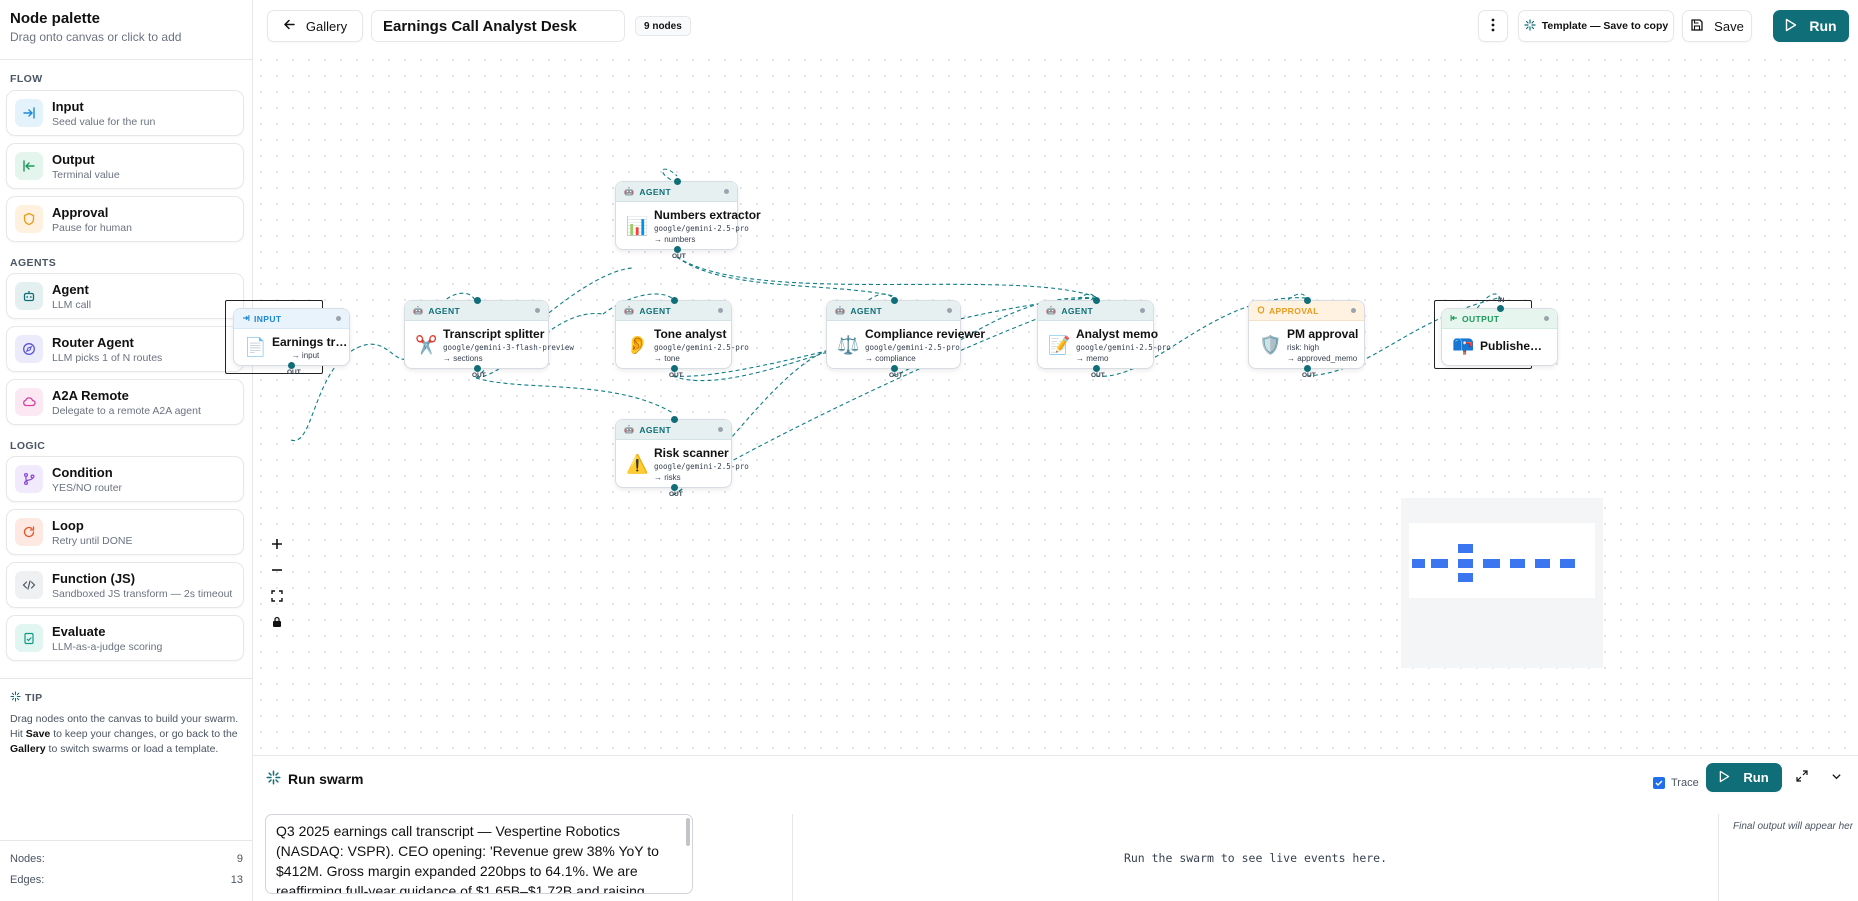 This screenshot has height=901, width=1858. I want to click on edge-numbers-to-compliance, so click(785, 276).